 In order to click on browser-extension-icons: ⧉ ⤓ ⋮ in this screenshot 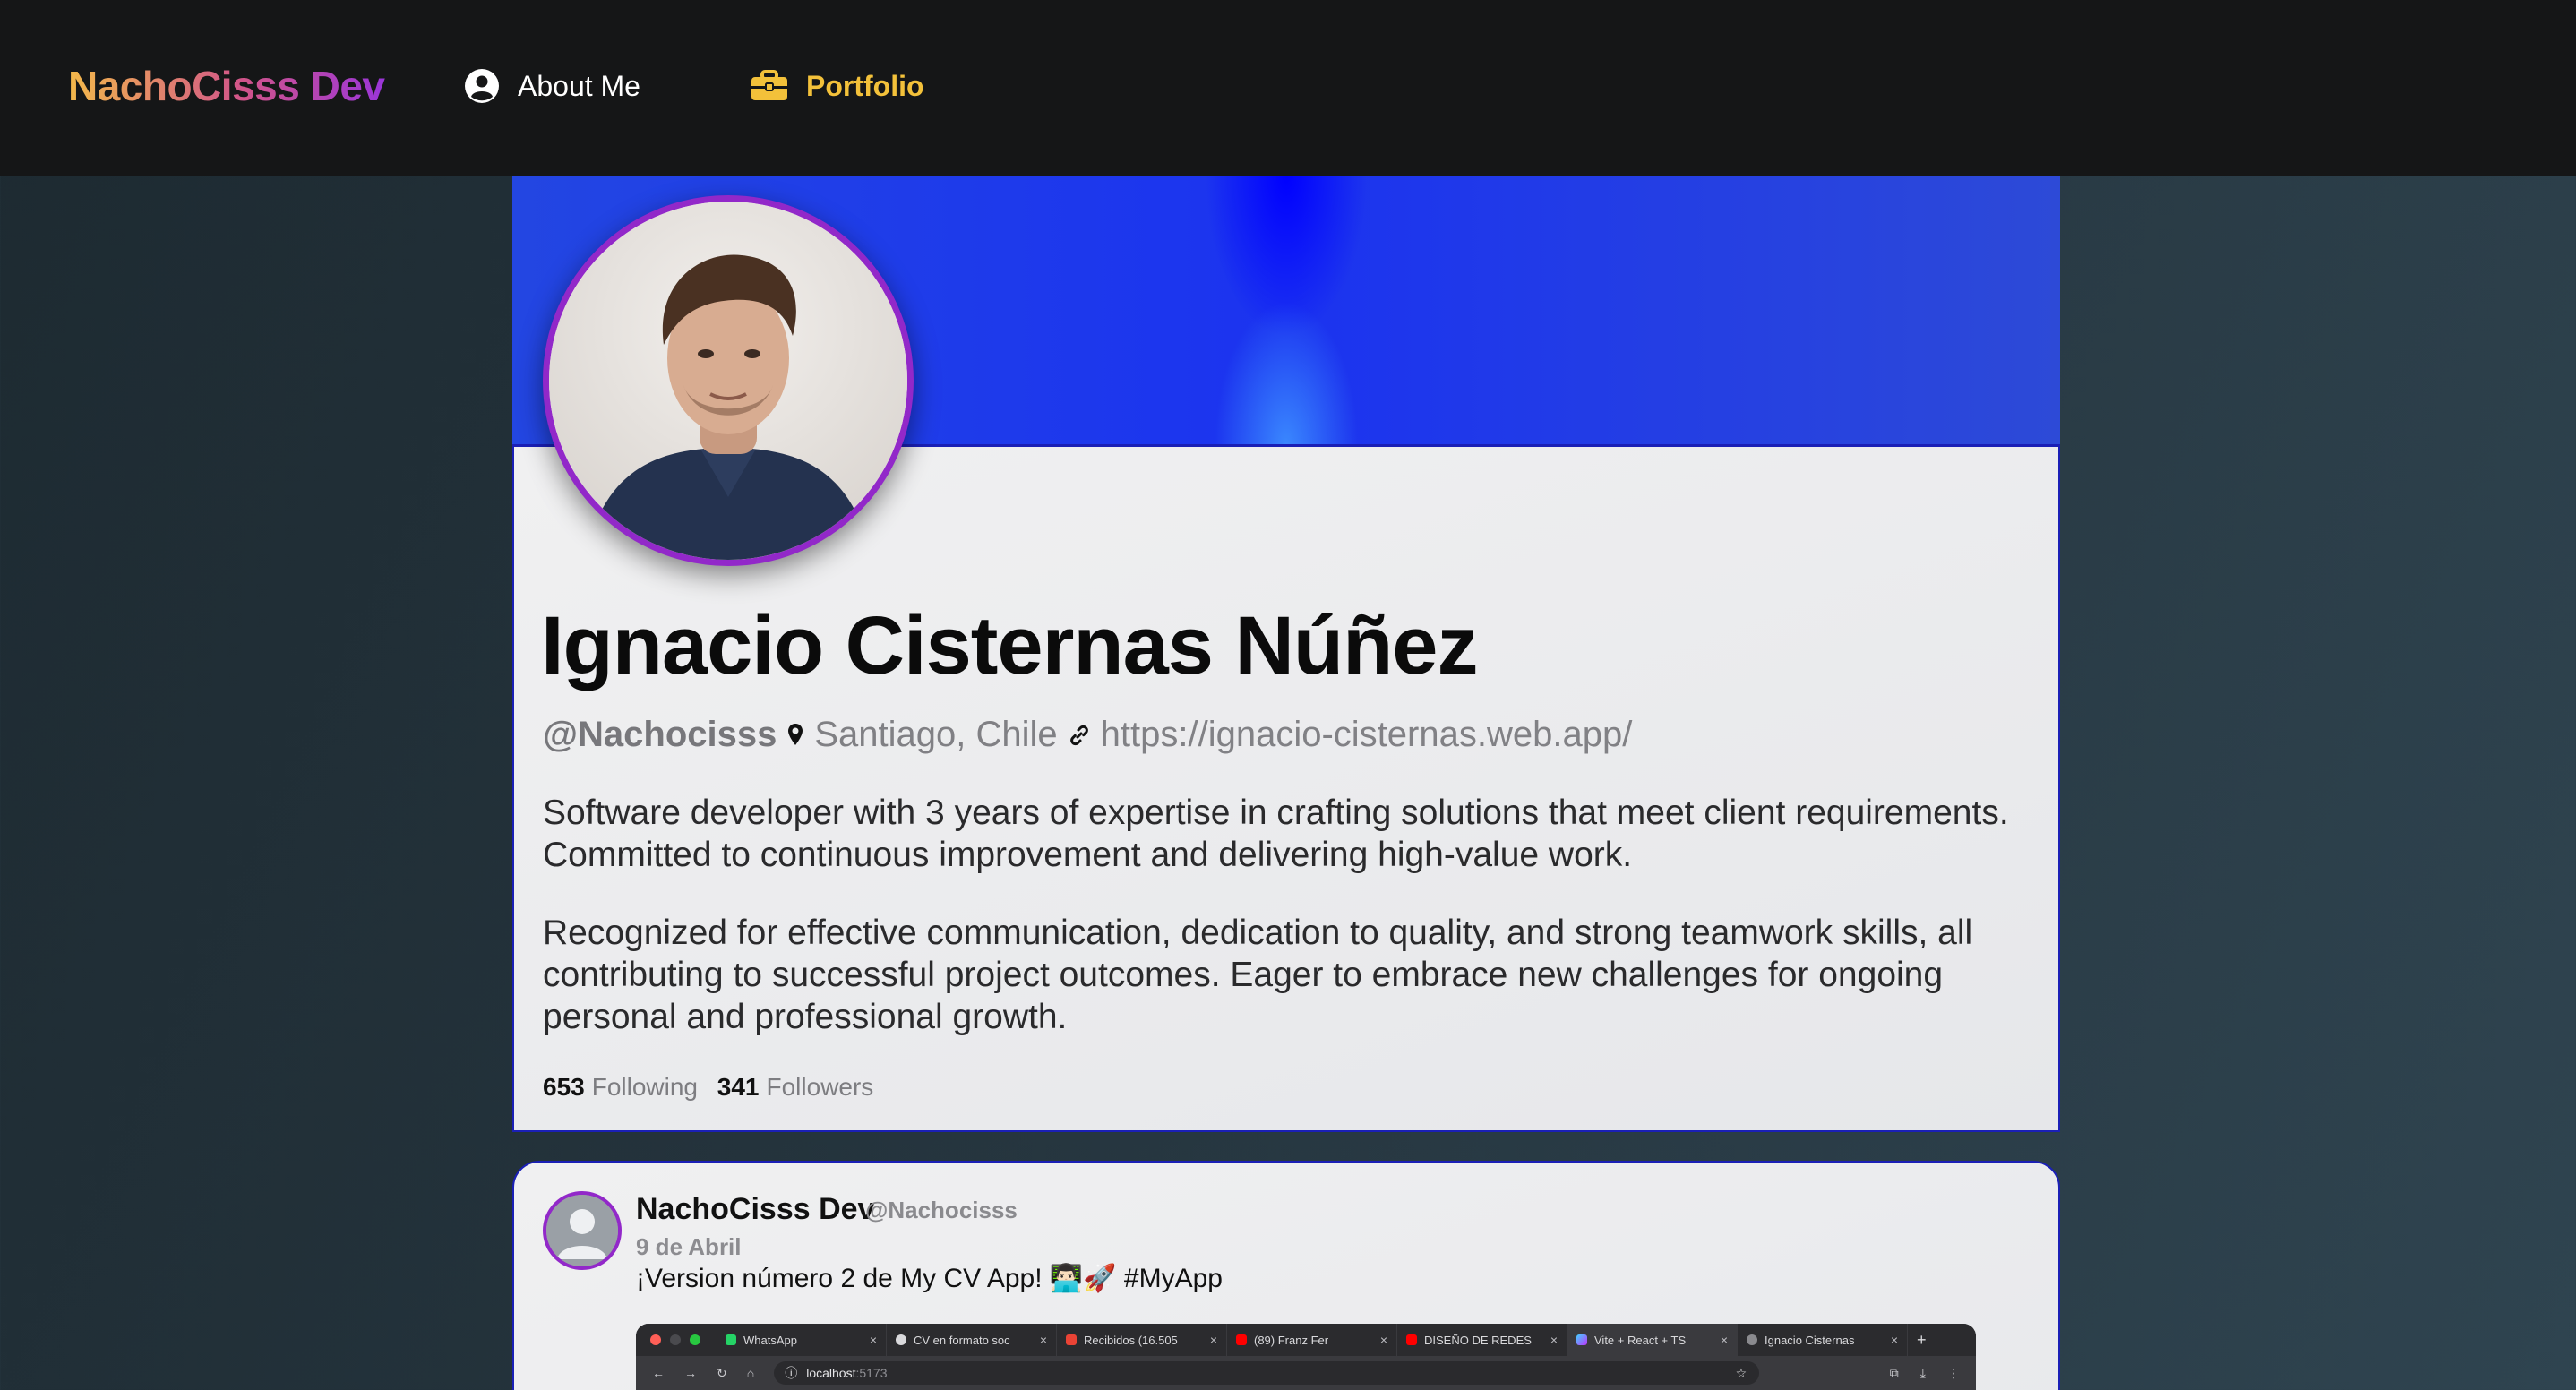, I will do `click(1925, 1373)`.